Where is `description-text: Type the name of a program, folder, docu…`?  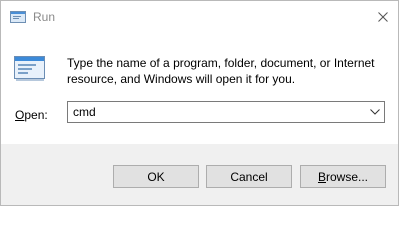 description-text: Type the name of a program, folder, docu… is located at coordinates (221, 71).